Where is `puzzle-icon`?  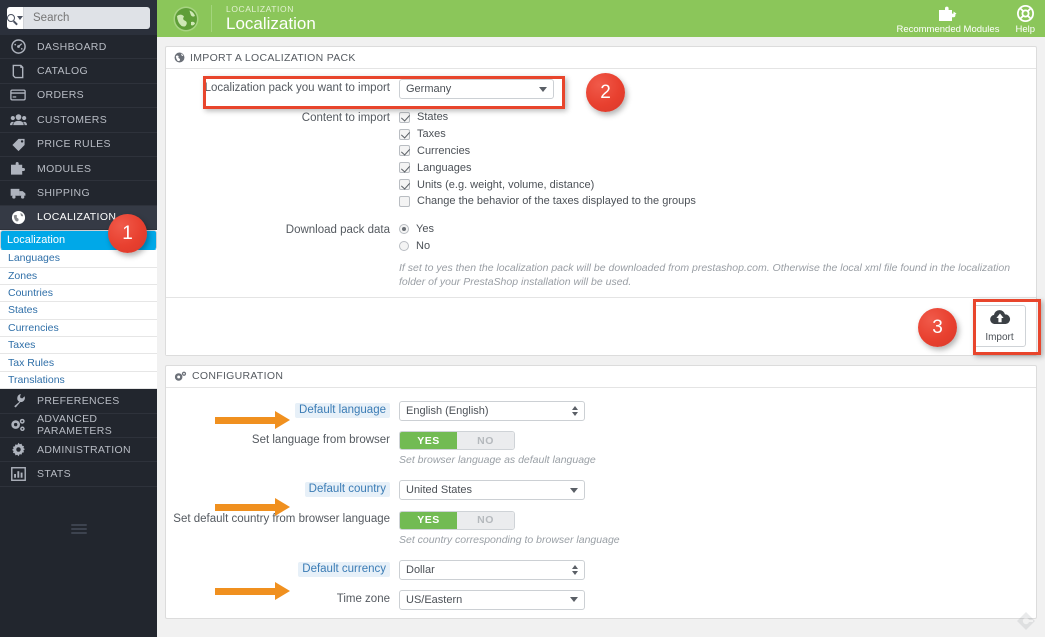
puzzle-icon is located at coordinates (18, 169).